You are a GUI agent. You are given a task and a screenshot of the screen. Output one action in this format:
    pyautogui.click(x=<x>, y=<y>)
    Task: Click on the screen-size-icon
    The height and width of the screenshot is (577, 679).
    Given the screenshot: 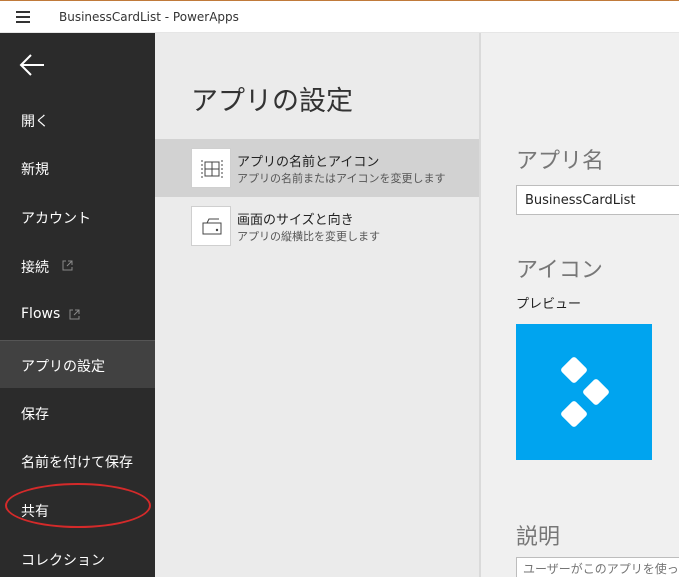 What is the action you would take?
    pyautogui.click(x=211, y=226)
    